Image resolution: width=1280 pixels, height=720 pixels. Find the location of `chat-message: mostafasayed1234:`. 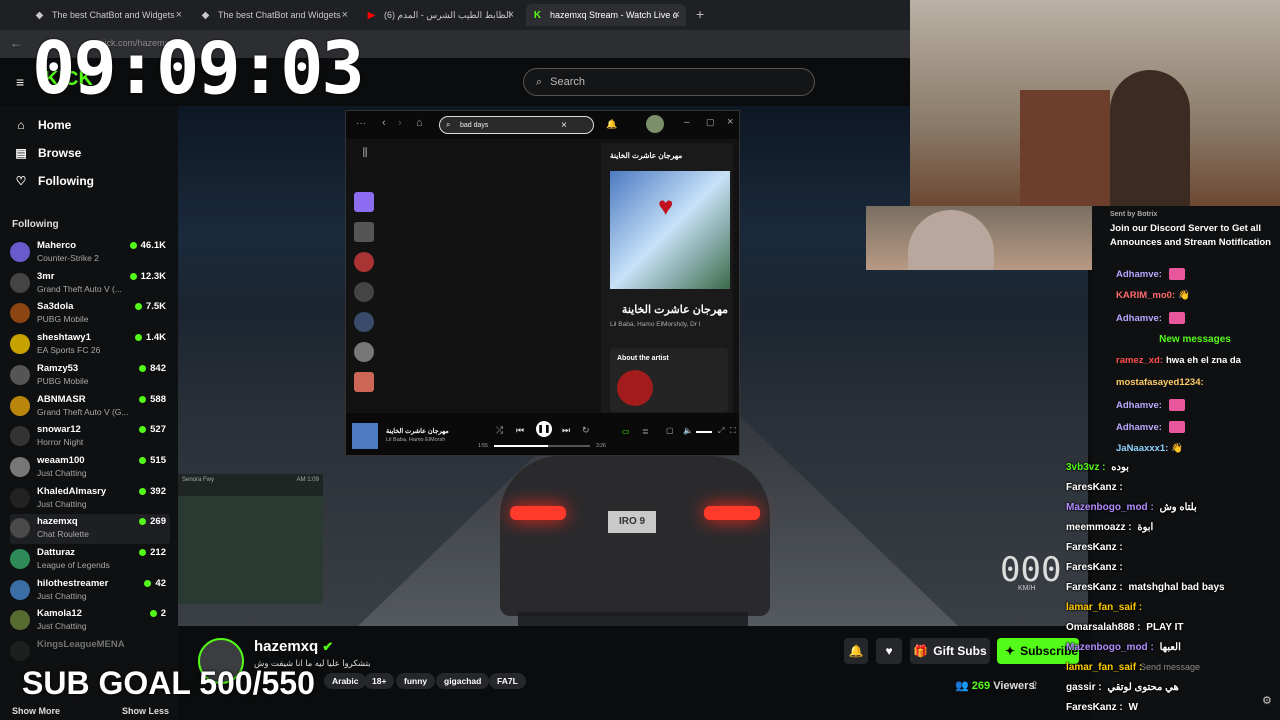

chat-message: mostafasayed1234: is located at coordinates (1161, 382).